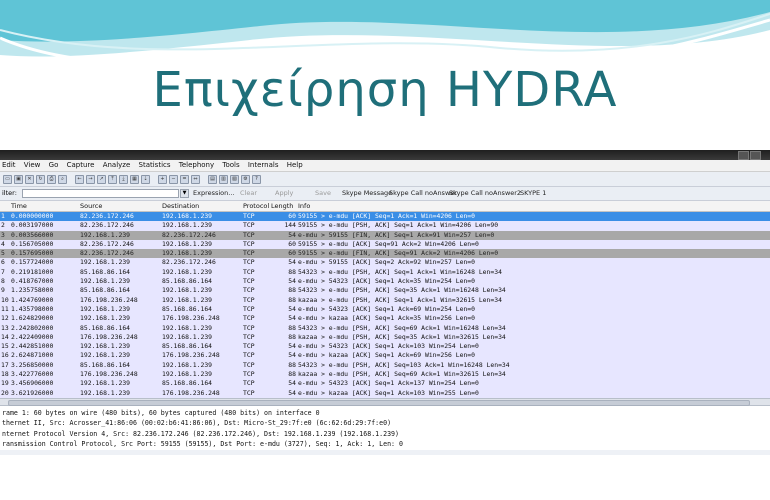 This screenshot has width=770, height=500. What do you see at coordinates (54, 165) in the screenshot?
I see `menu-go: Go` at bounding box center [54, 165].